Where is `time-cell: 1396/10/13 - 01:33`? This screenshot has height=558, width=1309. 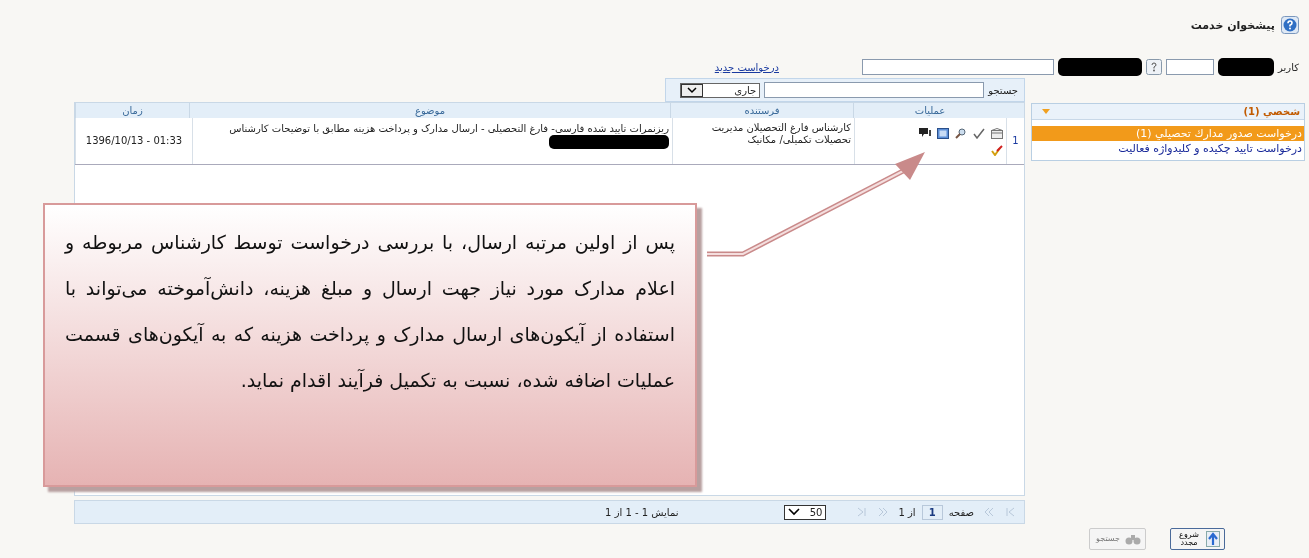 time-cell: 1396/10/13 - 01:33 is located at coordinates (133, 141).